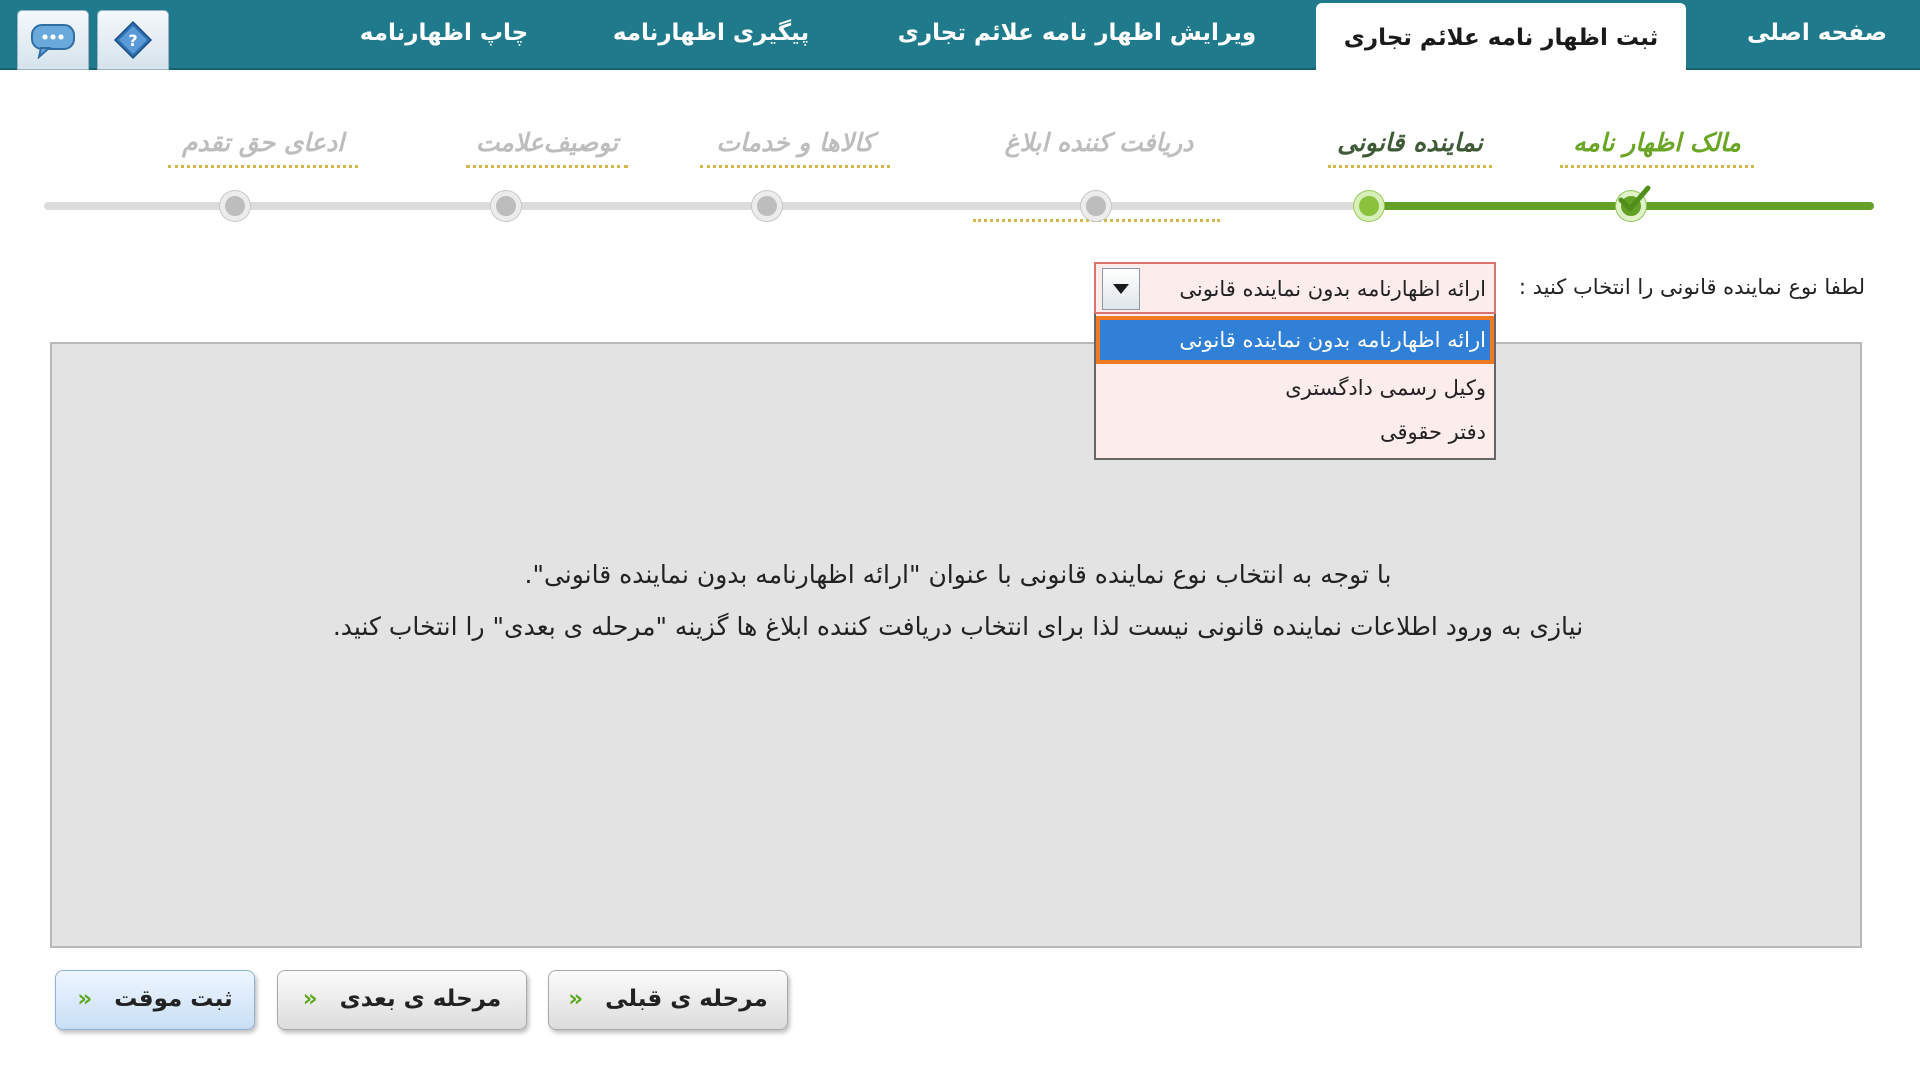 This screenshot has width=1920, height=1092. I want to click on option-official-attorney: وکیل رسمی دادگستری, so click(1295, 388).